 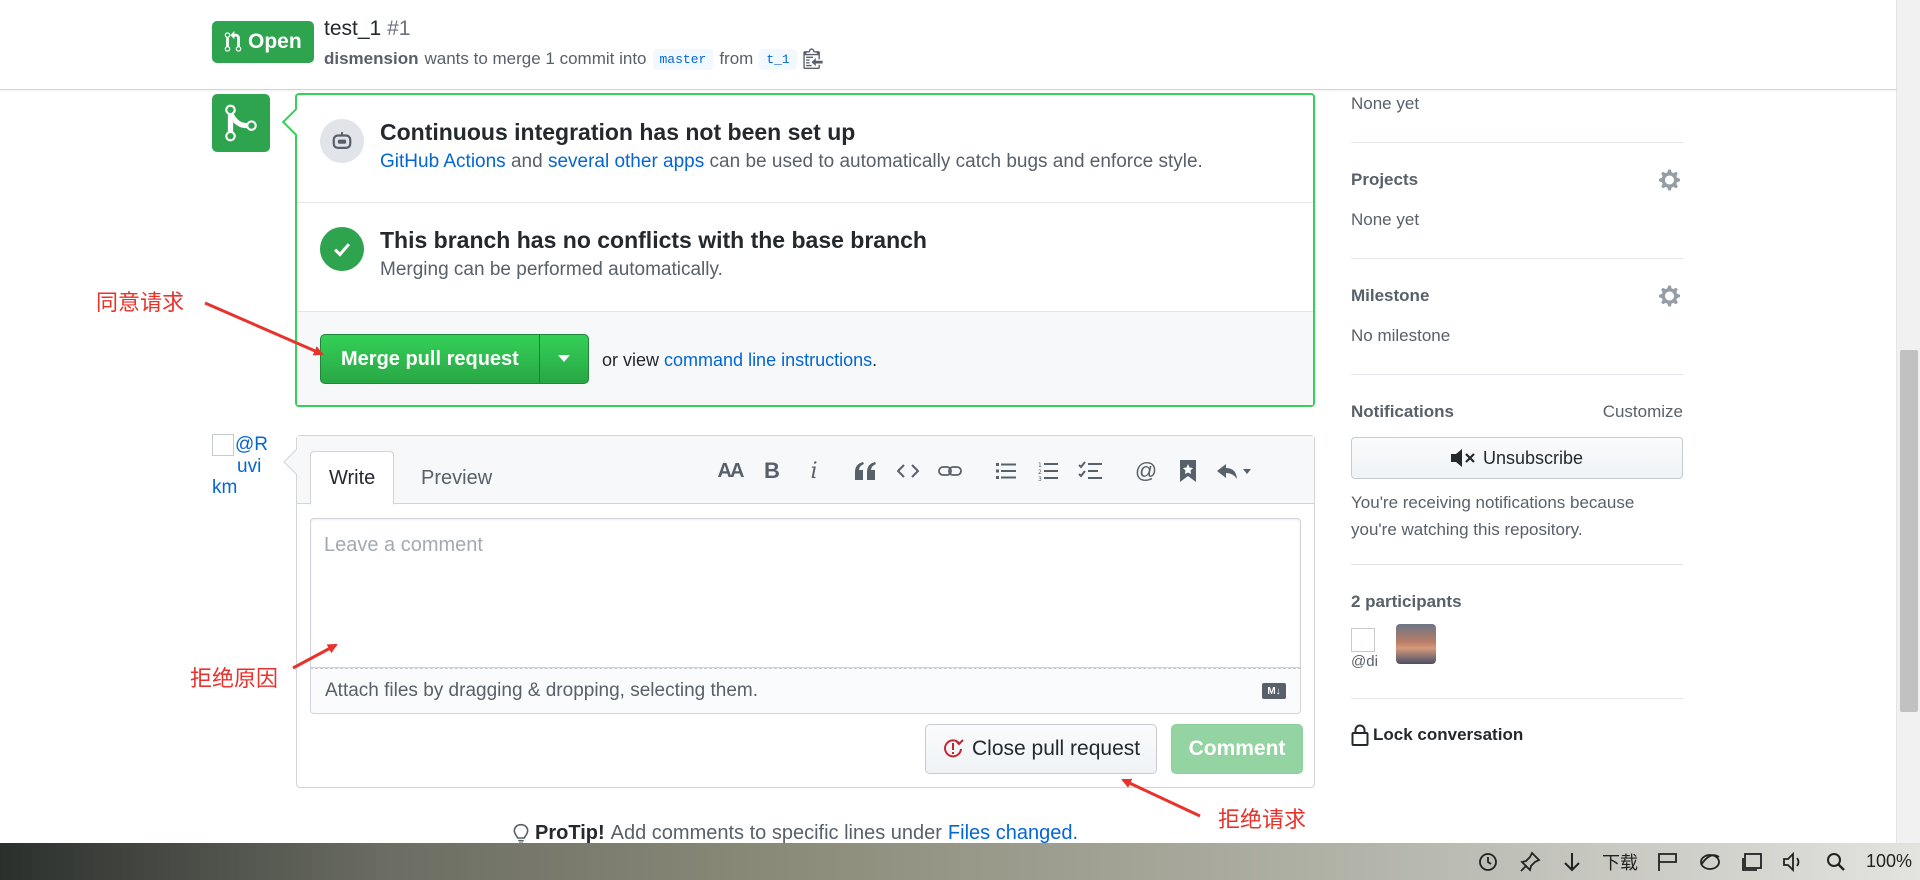 I want to click on comment-tabbar: Write Preview AA B i 123 @, so click(x=805, y=470).